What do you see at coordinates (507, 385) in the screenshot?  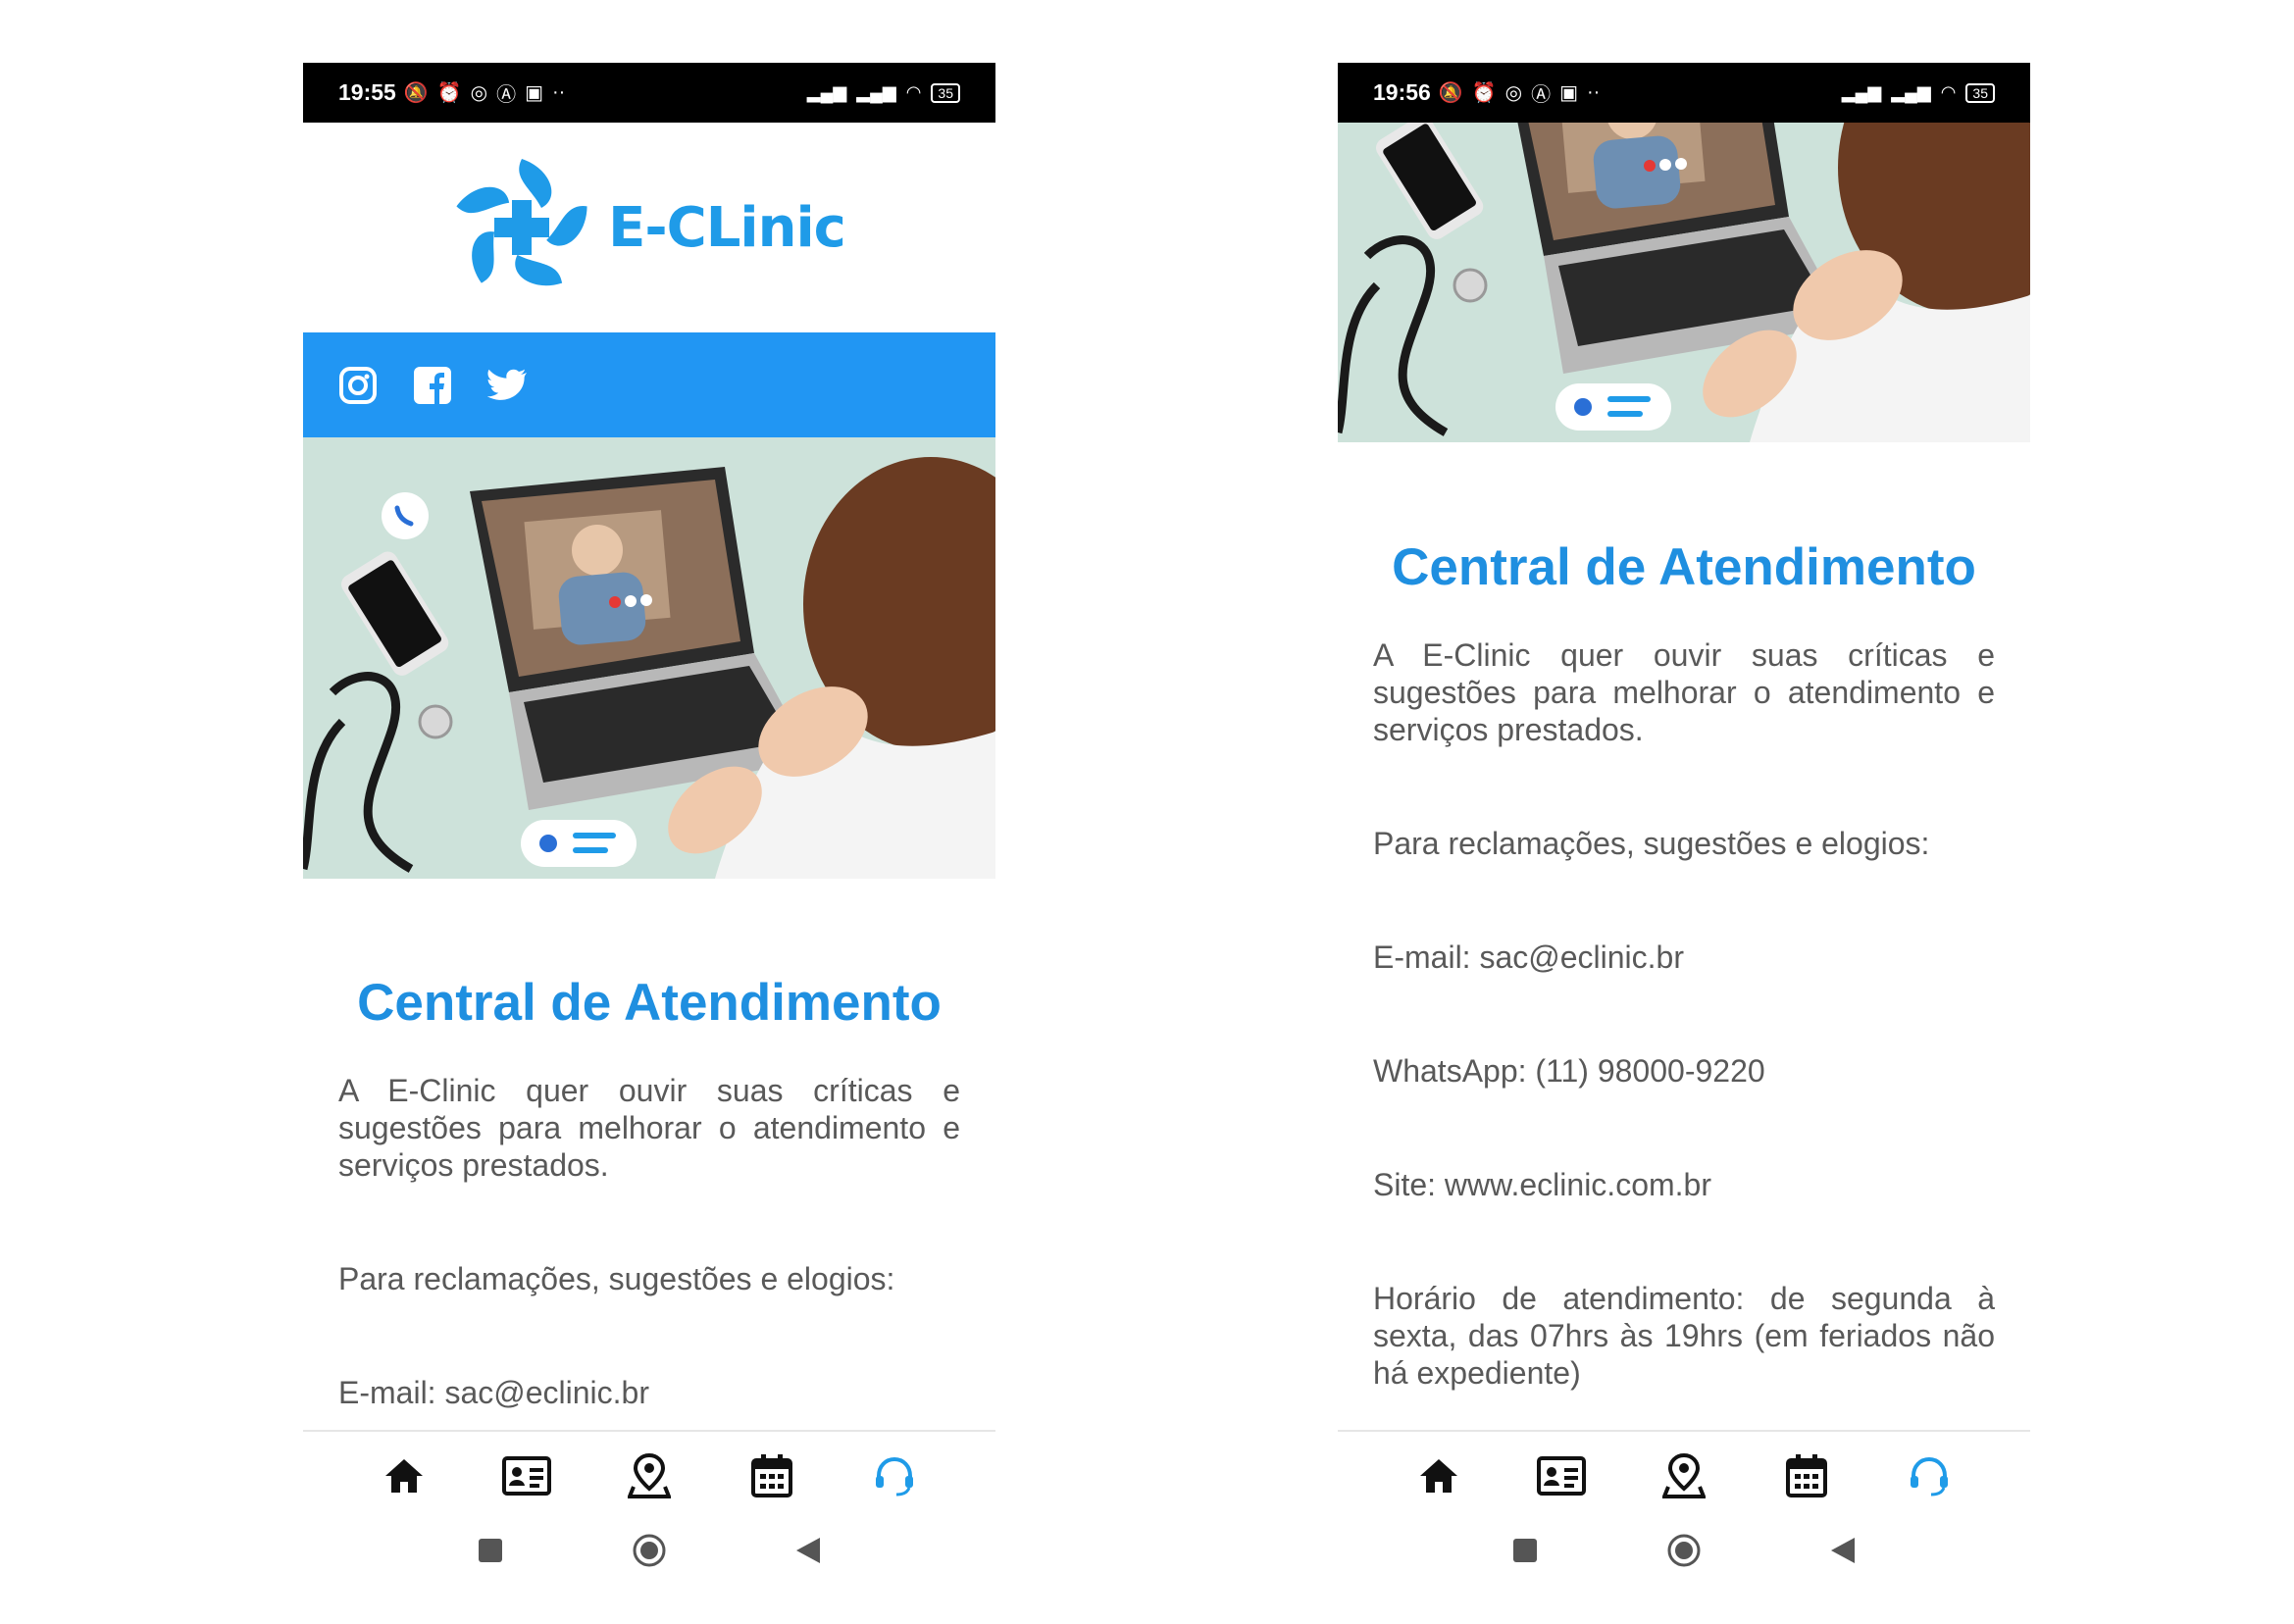 I see `twitter-icon` at bounding box center [507, 385].